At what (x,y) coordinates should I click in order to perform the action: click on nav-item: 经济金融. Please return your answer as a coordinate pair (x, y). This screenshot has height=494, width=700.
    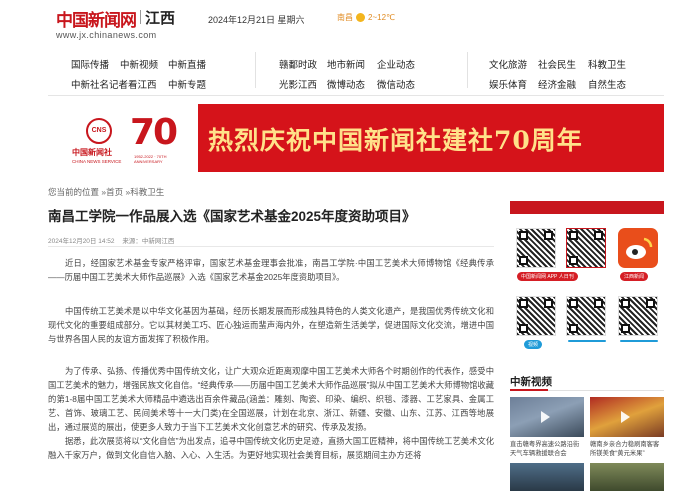
    Looking at the image, I should click on (557, 84).